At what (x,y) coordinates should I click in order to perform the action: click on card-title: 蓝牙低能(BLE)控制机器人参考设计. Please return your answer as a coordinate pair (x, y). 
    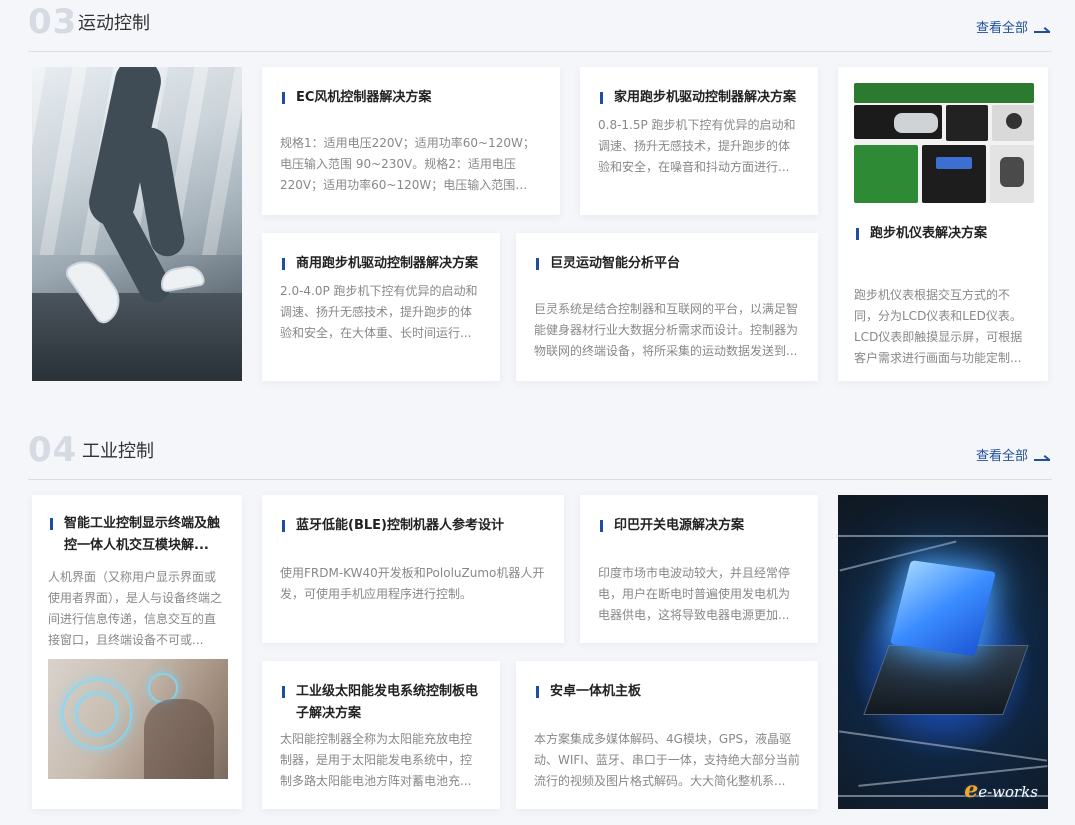
    Looking at the image, I should click on (413, 526).